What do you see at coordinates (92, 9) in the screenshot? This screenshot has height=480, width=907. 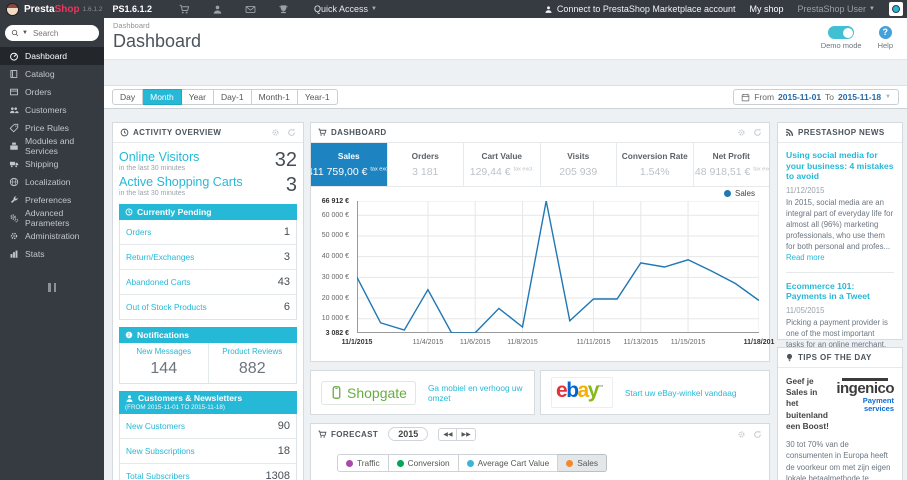 I see `brand-version: 1.6.1.2` at bounding box center [92, 9].